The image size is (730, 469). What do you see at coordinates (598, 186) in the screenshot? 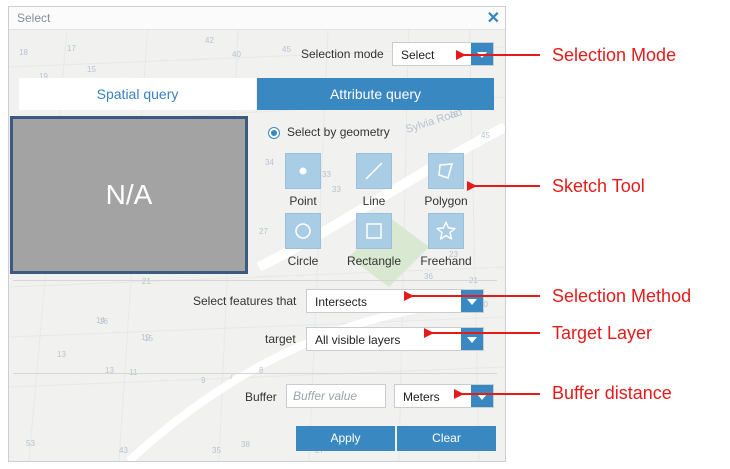
I see `annotation-sketch-tool: Sketch Tool` at bounding box center [598, 186].